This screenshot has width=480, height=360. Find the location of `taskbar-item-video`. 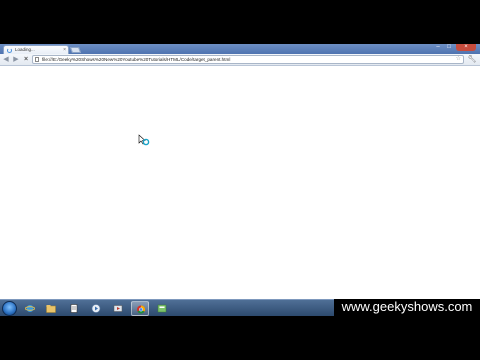

taskbar-item-video is located at coordinates (118, 308).